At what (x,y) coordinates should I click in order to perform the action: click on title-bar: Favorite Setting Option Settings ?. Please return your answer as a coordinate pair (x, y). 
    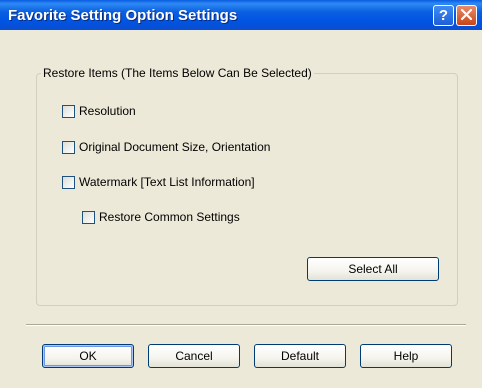
    Looking at the image, I should click on (241, 15).